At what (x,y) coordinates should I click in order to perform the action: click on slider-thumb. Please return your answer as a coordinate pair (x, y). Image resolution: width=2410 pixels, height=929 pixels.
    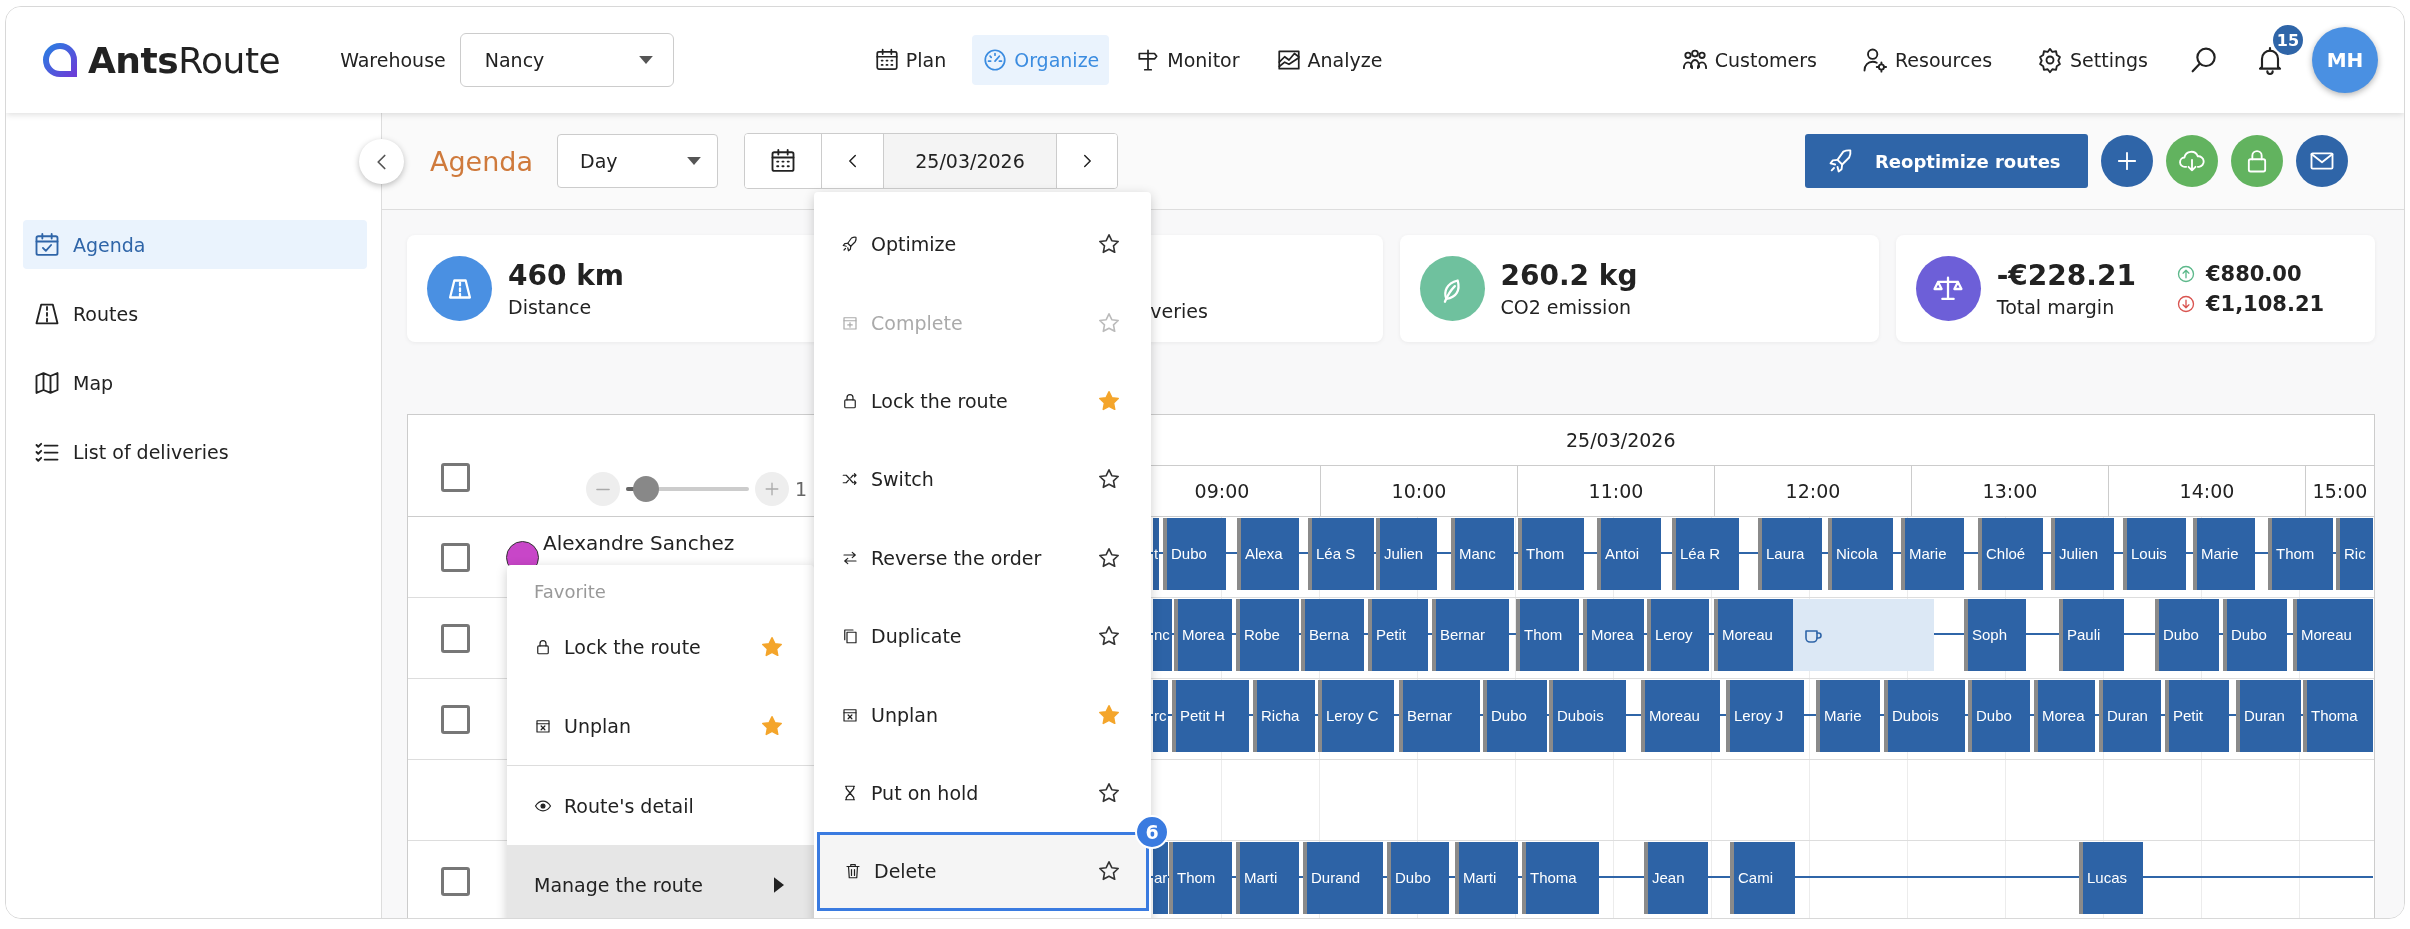
    Looking at the image, I should click on (645, 489).